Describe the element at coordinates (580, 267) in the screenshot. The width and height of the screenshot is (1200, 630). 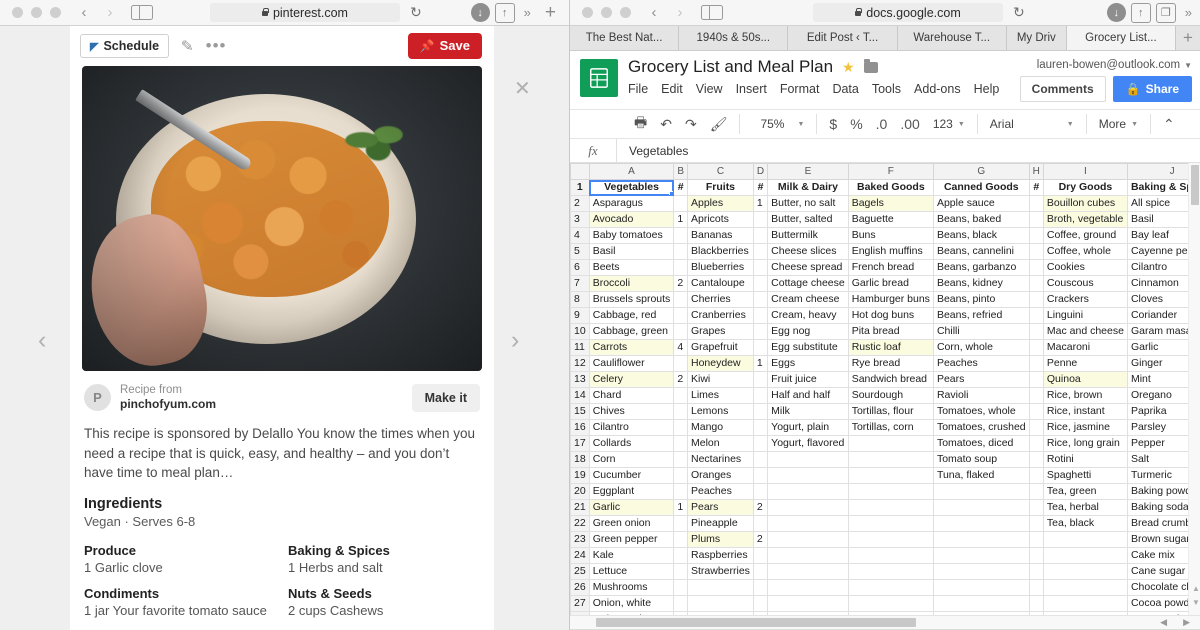
I see `row-header: 6` at that location.